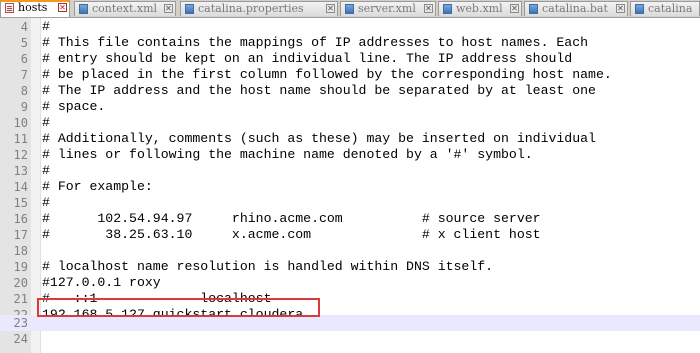 The height and width of the screenshot is (353, 700). I want to click on editor-line: 4 #, so click(350, 27).